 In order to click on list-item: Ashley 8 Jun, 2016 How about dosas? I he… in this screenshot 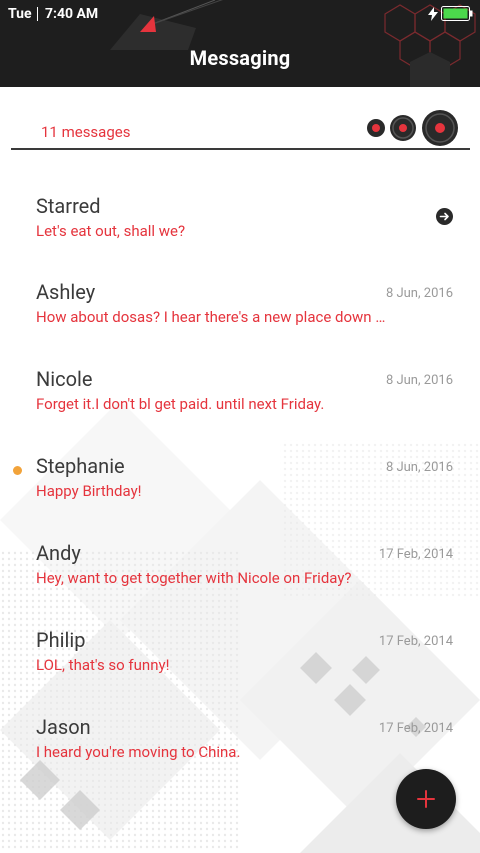, I will do `click(240, 306)`.